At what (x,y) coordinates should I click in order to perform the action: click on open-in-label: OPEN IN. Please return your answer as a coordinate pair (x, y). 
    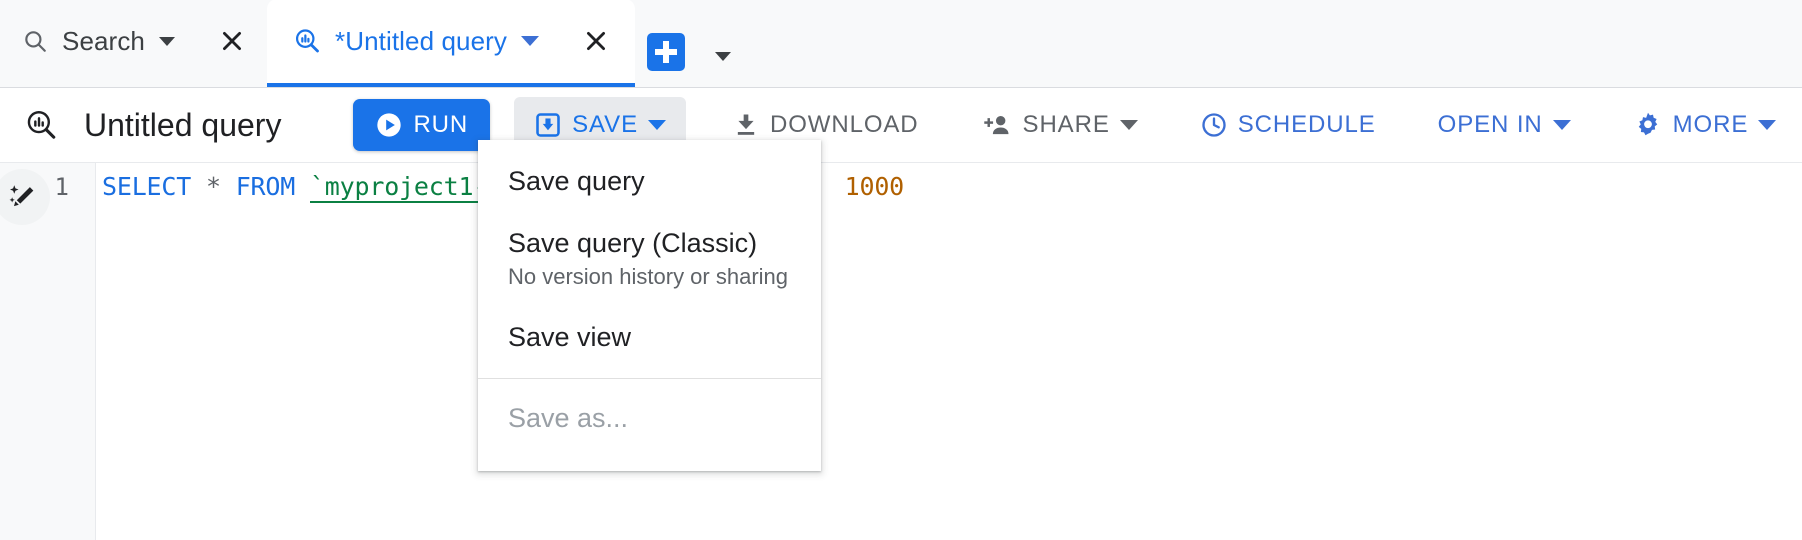
    Looking at the image, I should click on (1490, 124).